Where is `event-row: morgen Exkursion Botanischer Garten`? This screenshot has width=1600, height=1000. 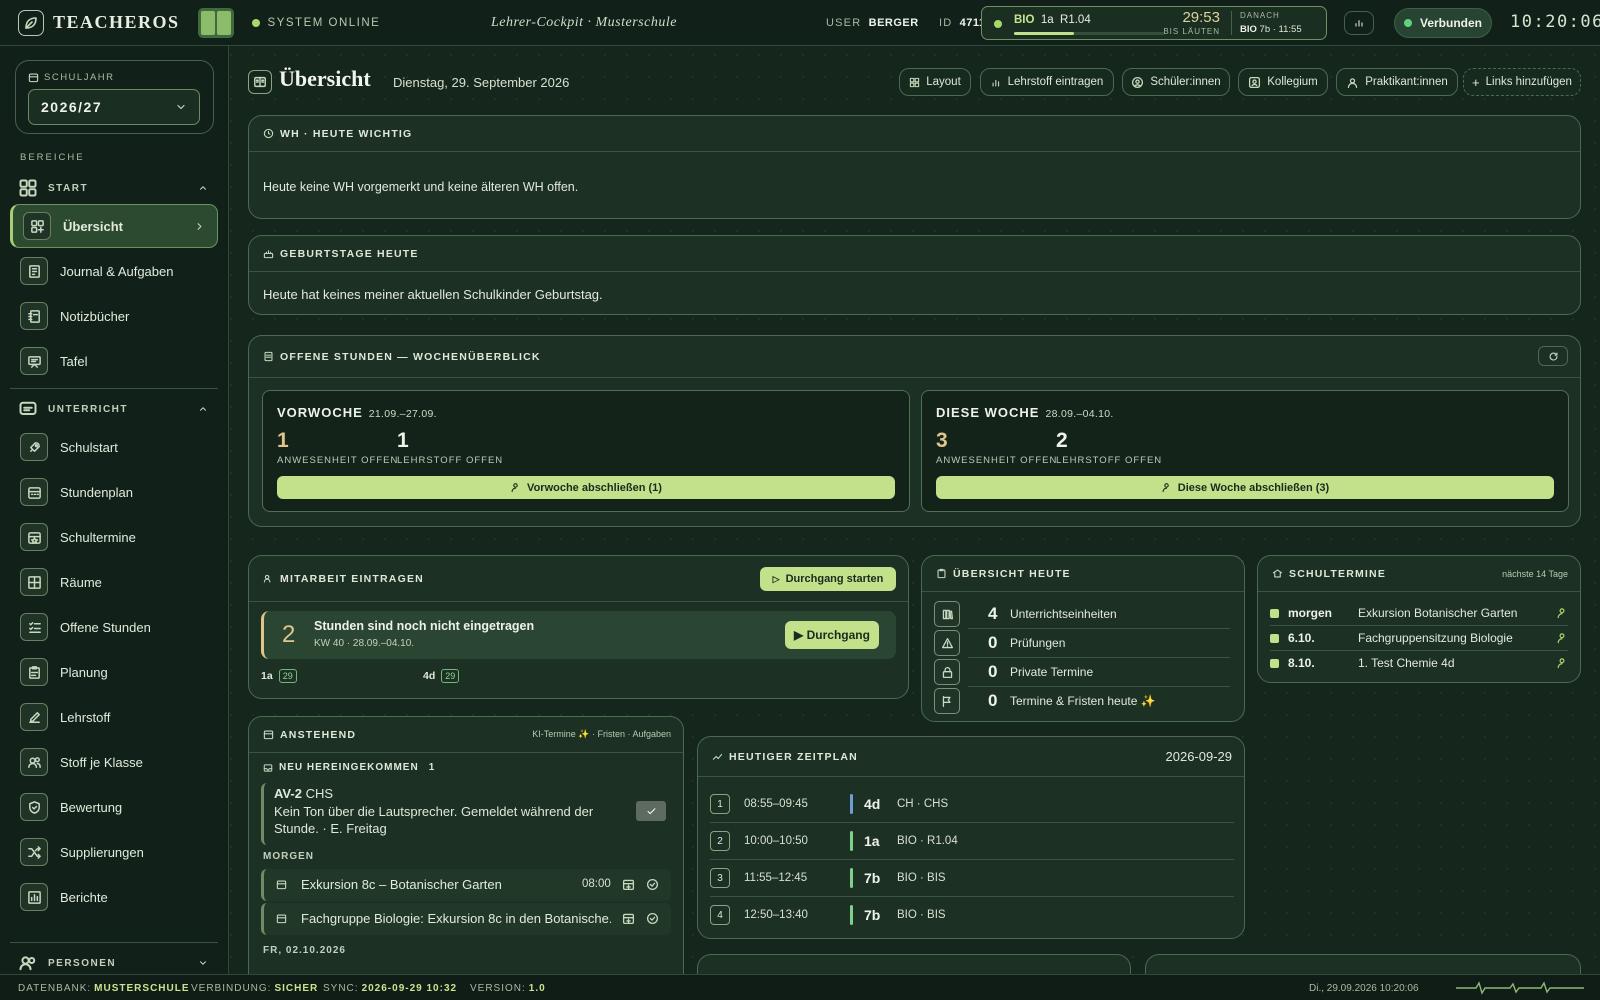 event-row: morgen Exkursion Botanischer Garten is located at coordinates (1419, 613).